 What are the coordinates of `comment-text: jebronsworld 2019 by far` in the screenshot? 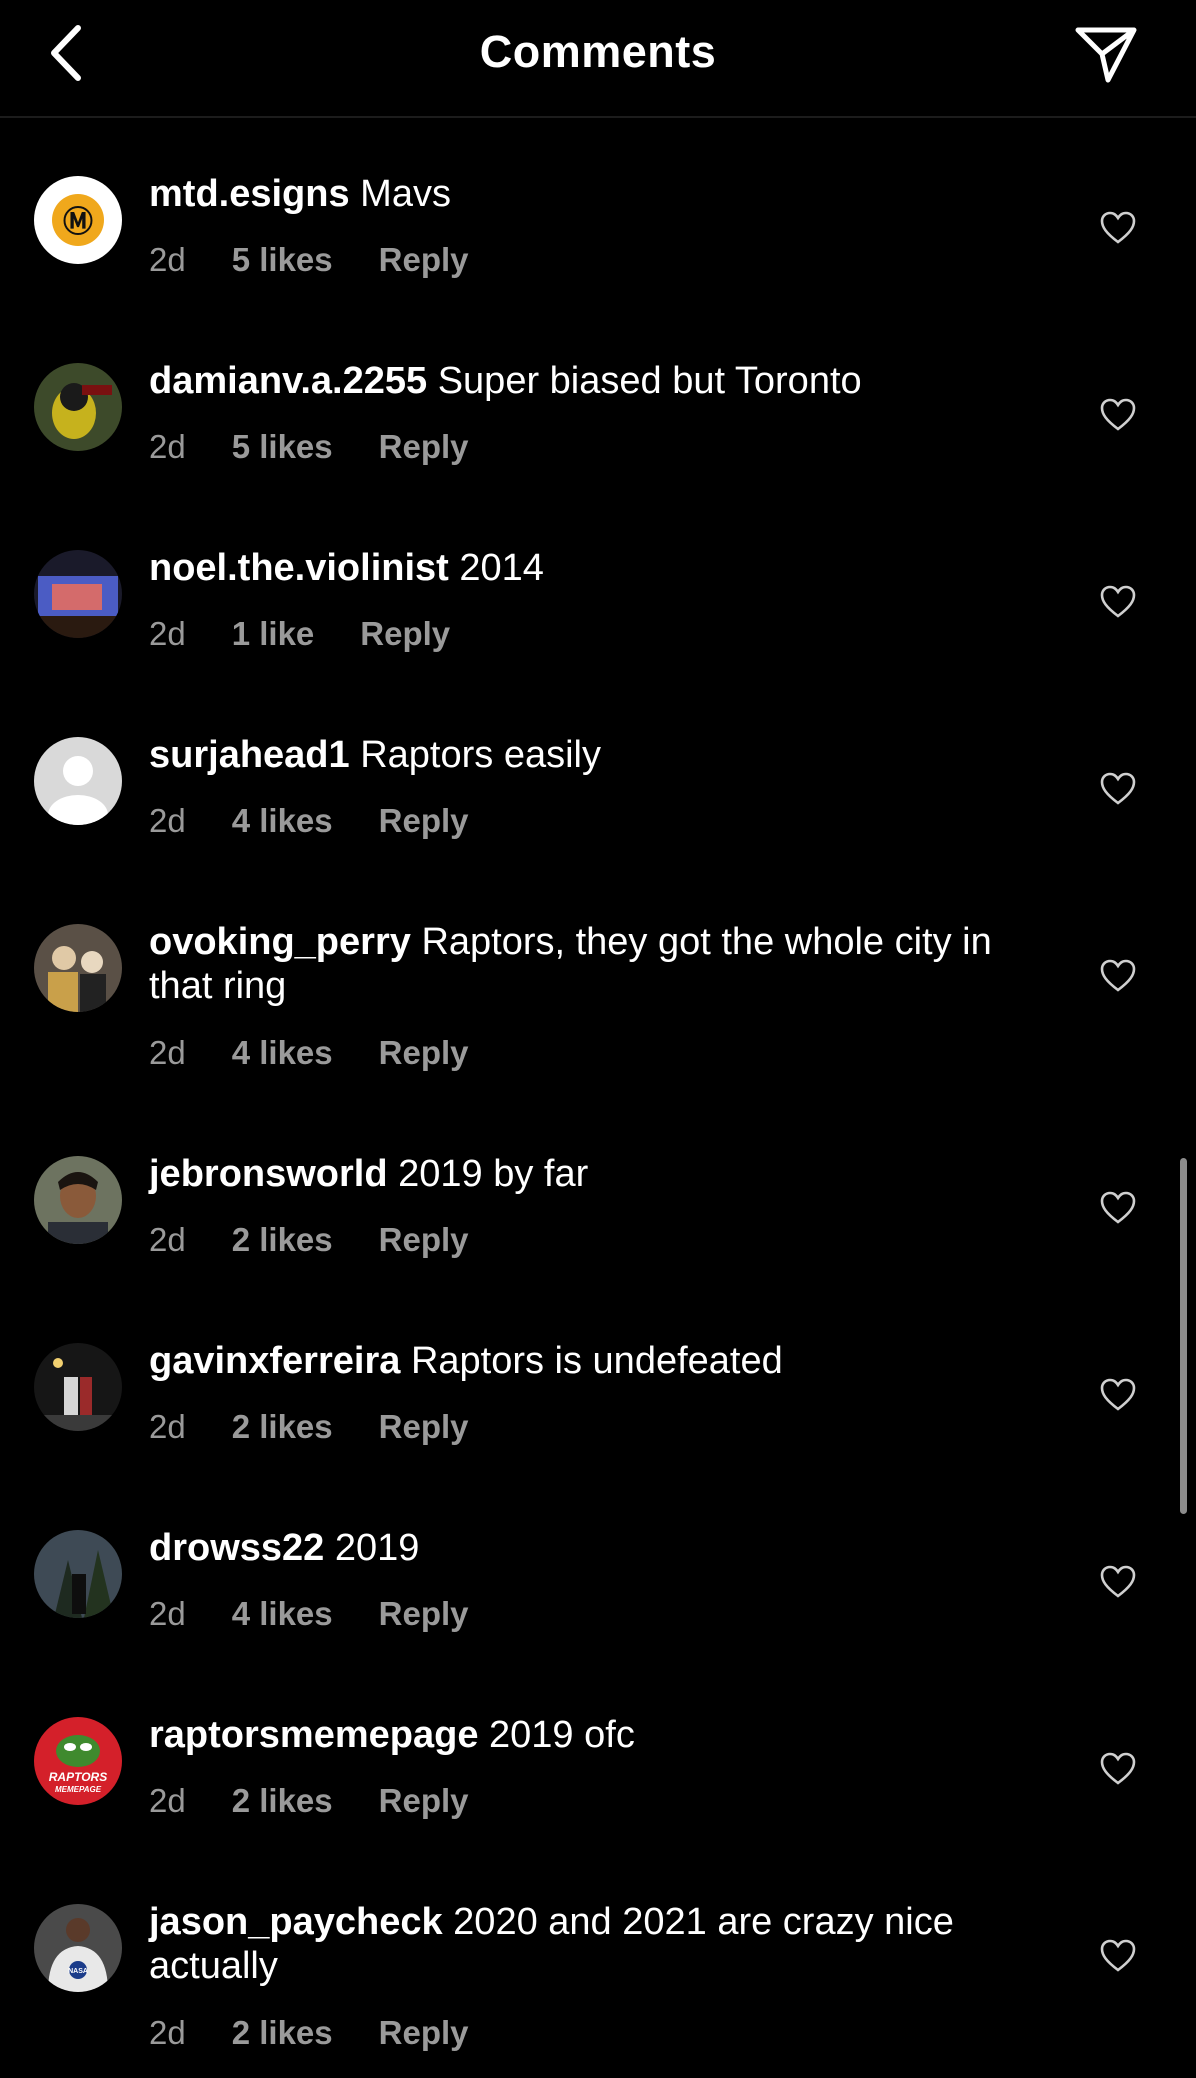 It's located at (589, 1174).